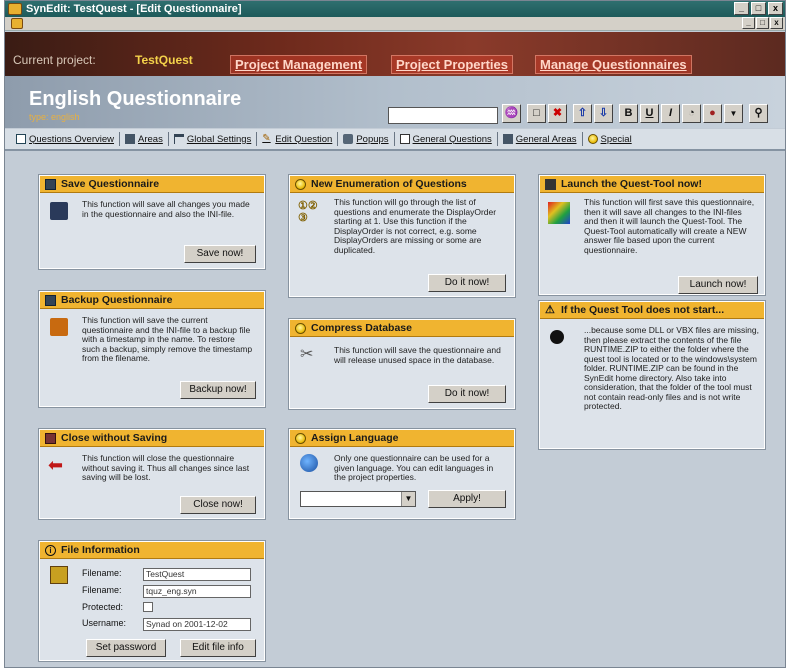  What do you see at coordinates (550, 184) in the screenshot?
I see `tool-icon` at bounding box center [550, 184].